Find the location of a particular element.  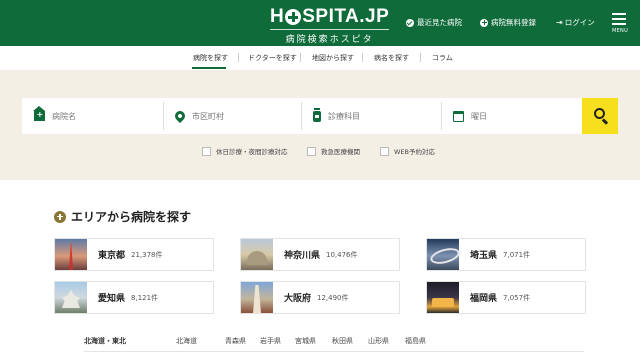

tab-map-search: 地図から探す is located at coordinates (333, 58).